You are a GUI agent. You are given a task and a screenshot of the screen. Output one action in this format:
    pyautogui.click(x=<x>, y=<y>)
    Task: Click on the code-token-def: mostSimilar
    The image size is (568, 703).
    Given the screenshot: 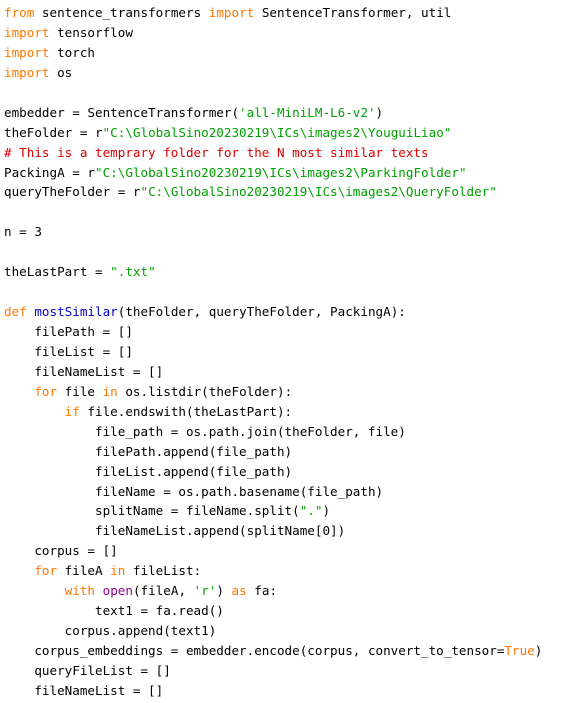 What is the action you would take?
    pyautogui.click(x=76, y=312)
    